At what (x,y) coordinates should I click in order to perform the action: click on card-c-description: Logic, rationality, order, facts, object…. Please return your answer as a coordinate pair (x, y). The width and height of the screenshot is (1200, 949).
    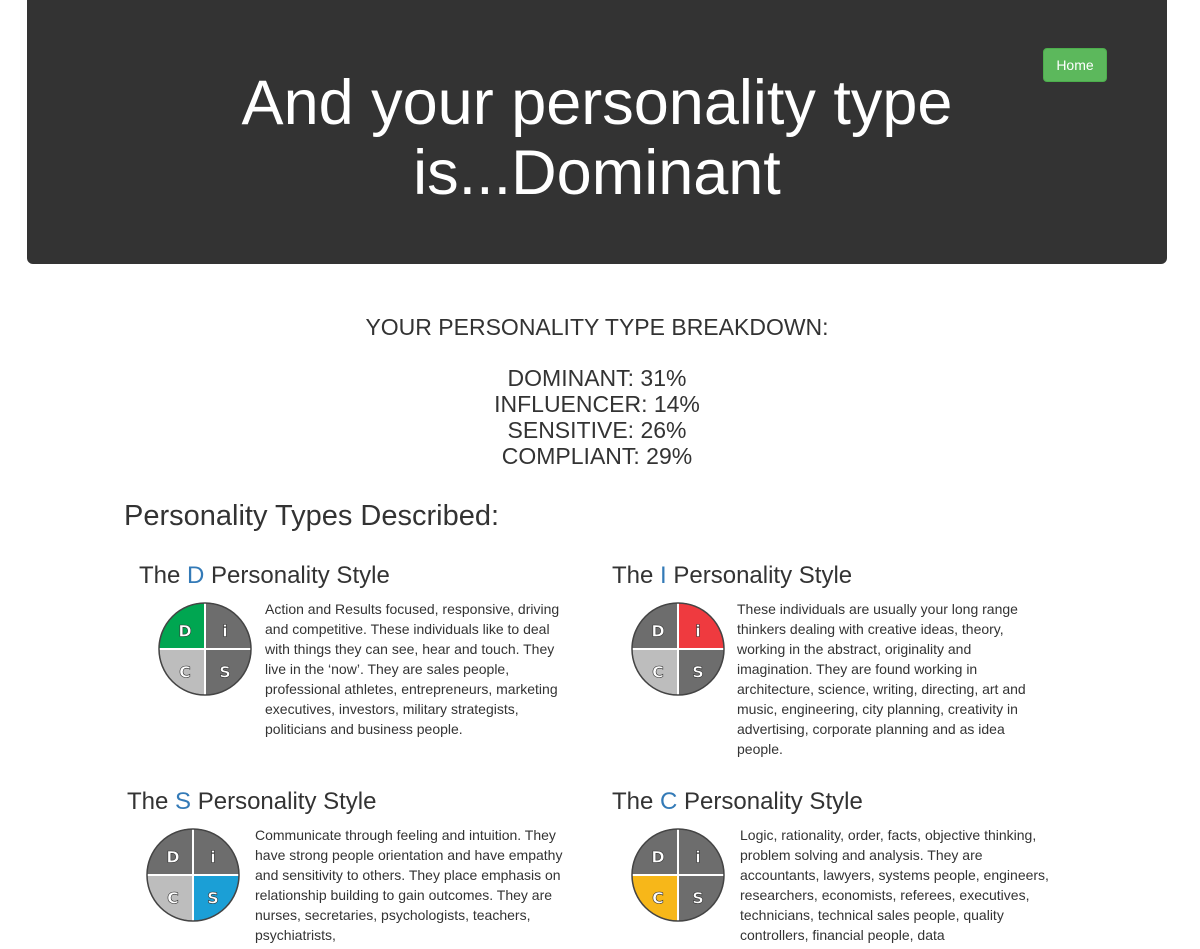
    Looking at the image, I should click on (894, 885).